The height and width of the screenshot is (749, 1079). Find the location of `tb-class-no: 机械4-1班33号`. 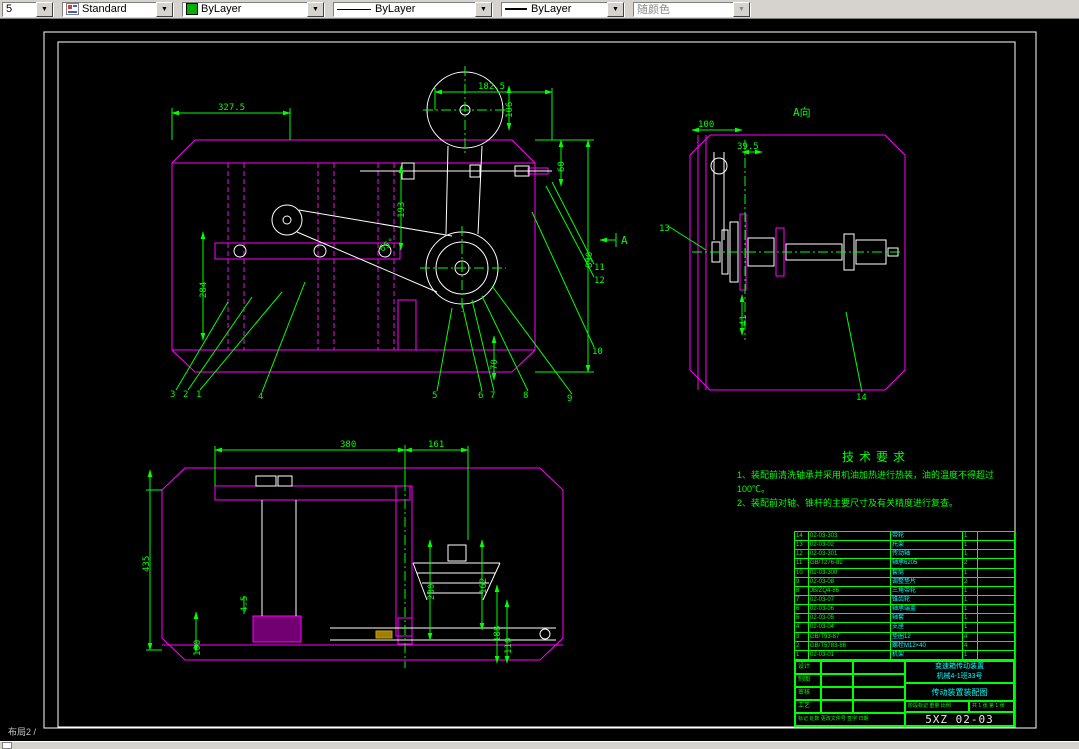

tb-class-no: 机械4-1班33号 is located at coordinates (959, 676).